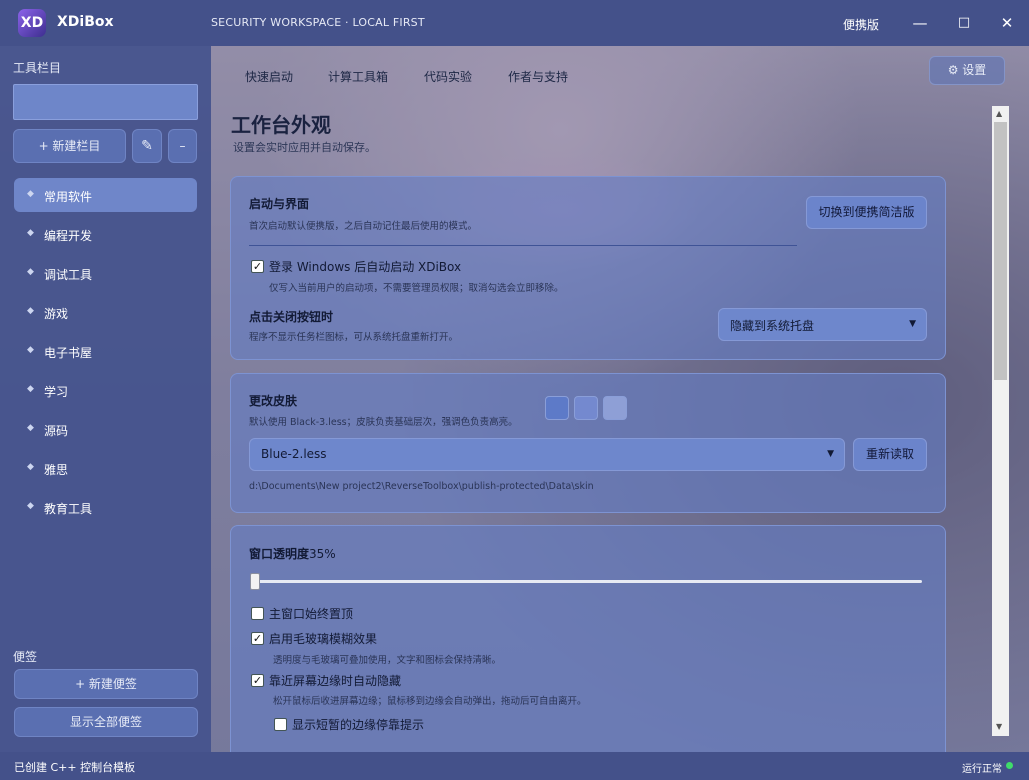  What do you see at coordinates (68, 197) in the screenshot?
I see `sidebar-item-label: 常用软件` at bounding box center [68, 197].